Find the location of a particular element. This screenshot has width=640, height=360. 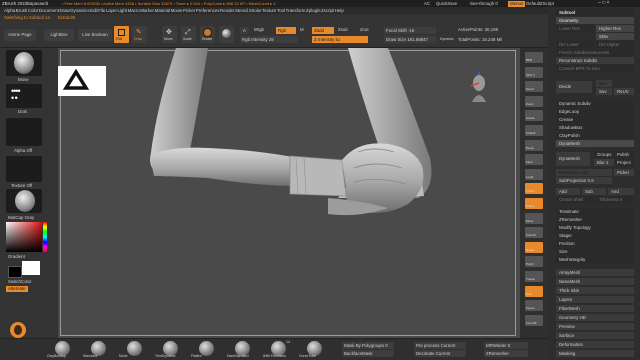

divide-button: Divide is located at coordinates (574, 87).